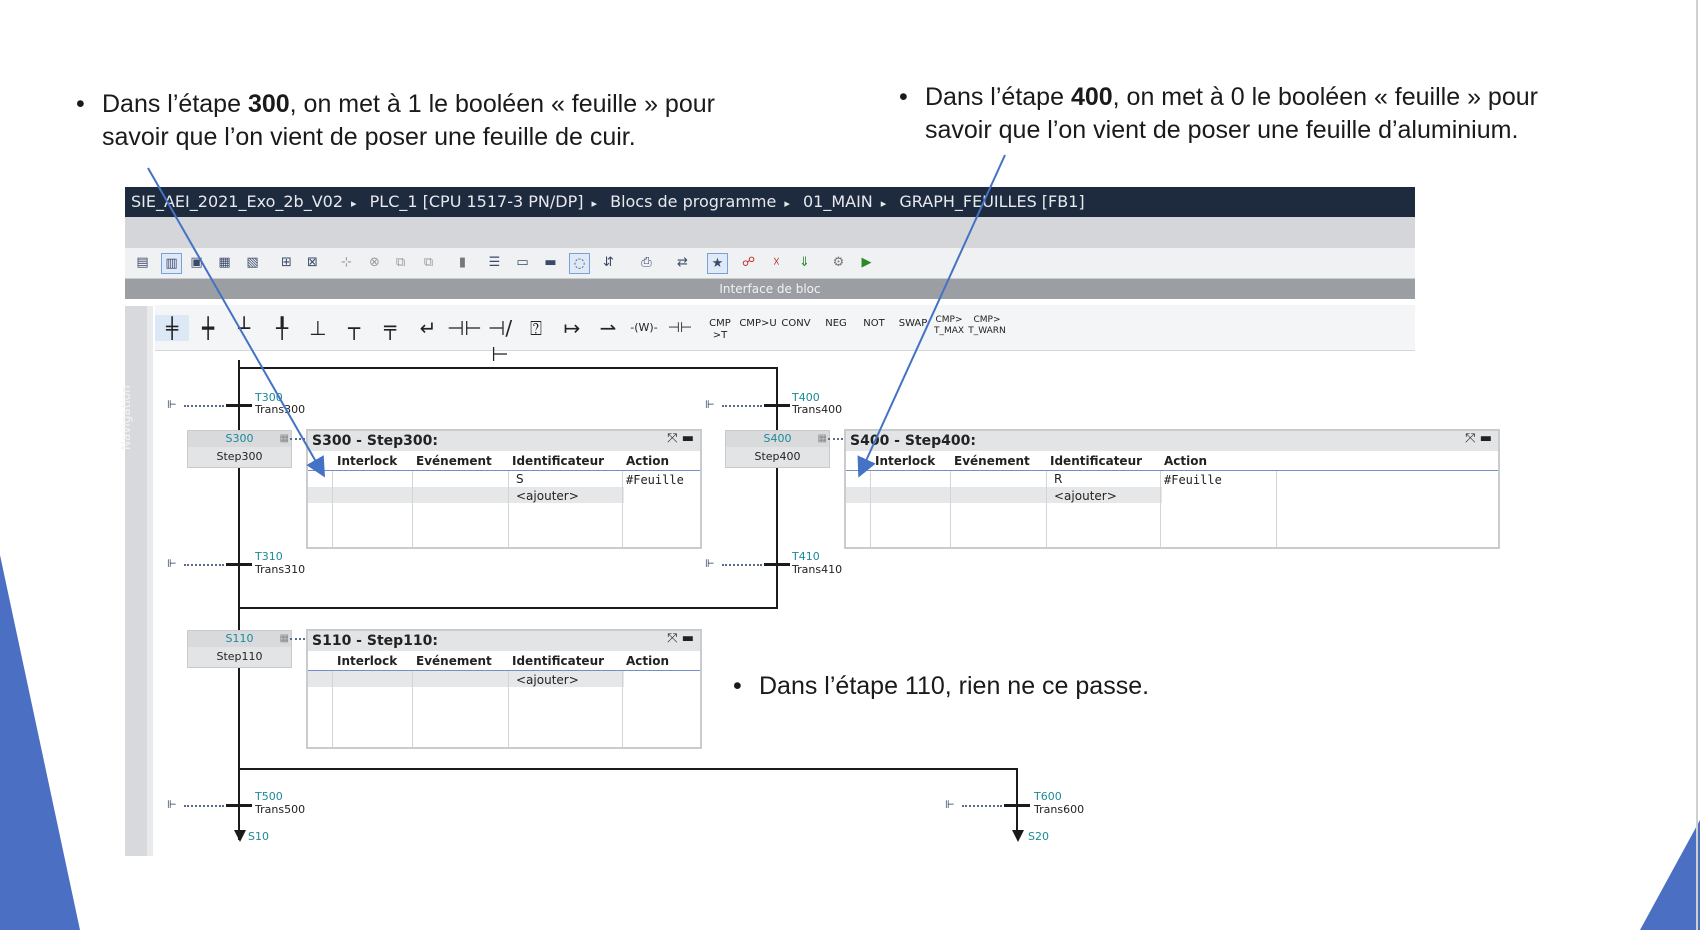 This screenshot has height=930, width=1700. Describe the element at coordinates (504, 441) in the screenshot. I see `panel-title: S300 - Step300:` at that location.